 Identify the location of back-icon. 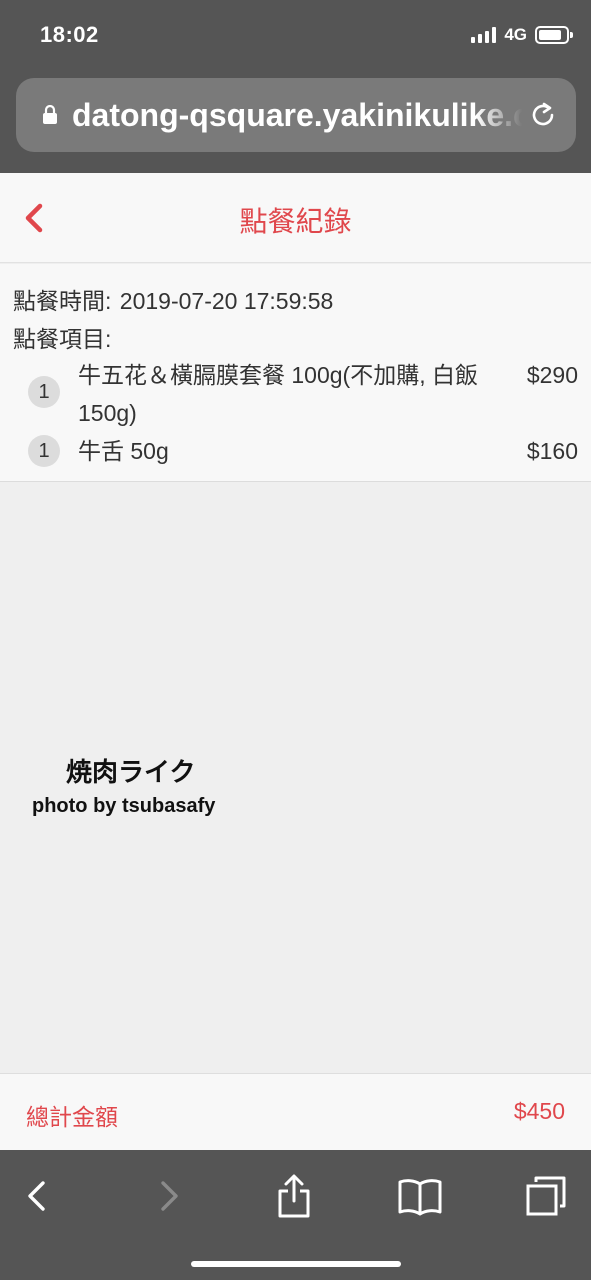
(38, 1196).